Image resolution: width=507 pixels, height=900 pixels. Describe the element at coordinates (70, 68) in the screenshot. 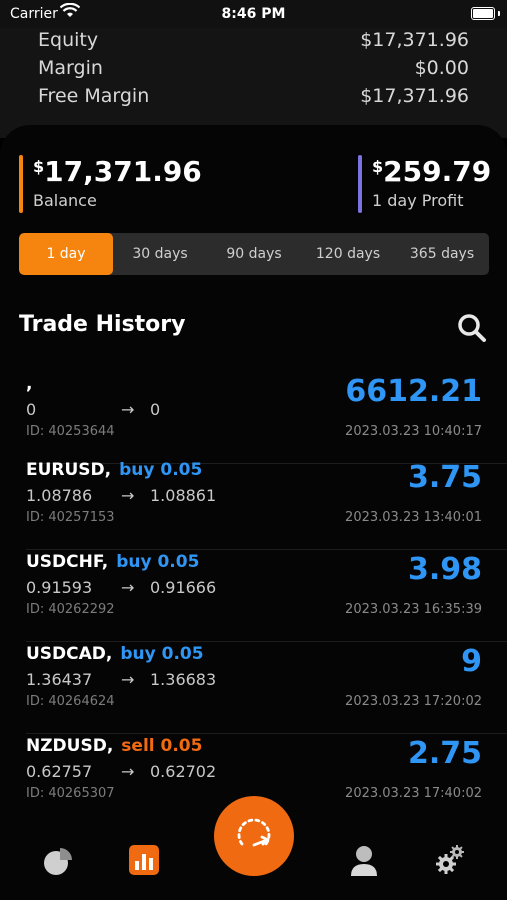

I see `margin-label: Margin` at that location.